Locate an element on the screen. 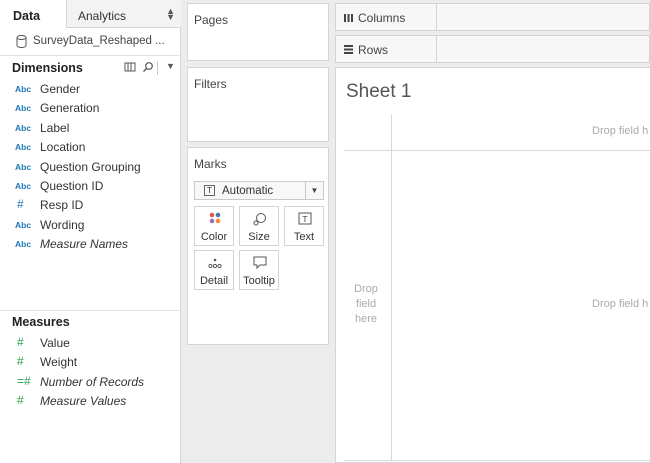 Image resolution: width=650 pixels, height=463 pixels. columns-icon is located at coordinates (348, 18).